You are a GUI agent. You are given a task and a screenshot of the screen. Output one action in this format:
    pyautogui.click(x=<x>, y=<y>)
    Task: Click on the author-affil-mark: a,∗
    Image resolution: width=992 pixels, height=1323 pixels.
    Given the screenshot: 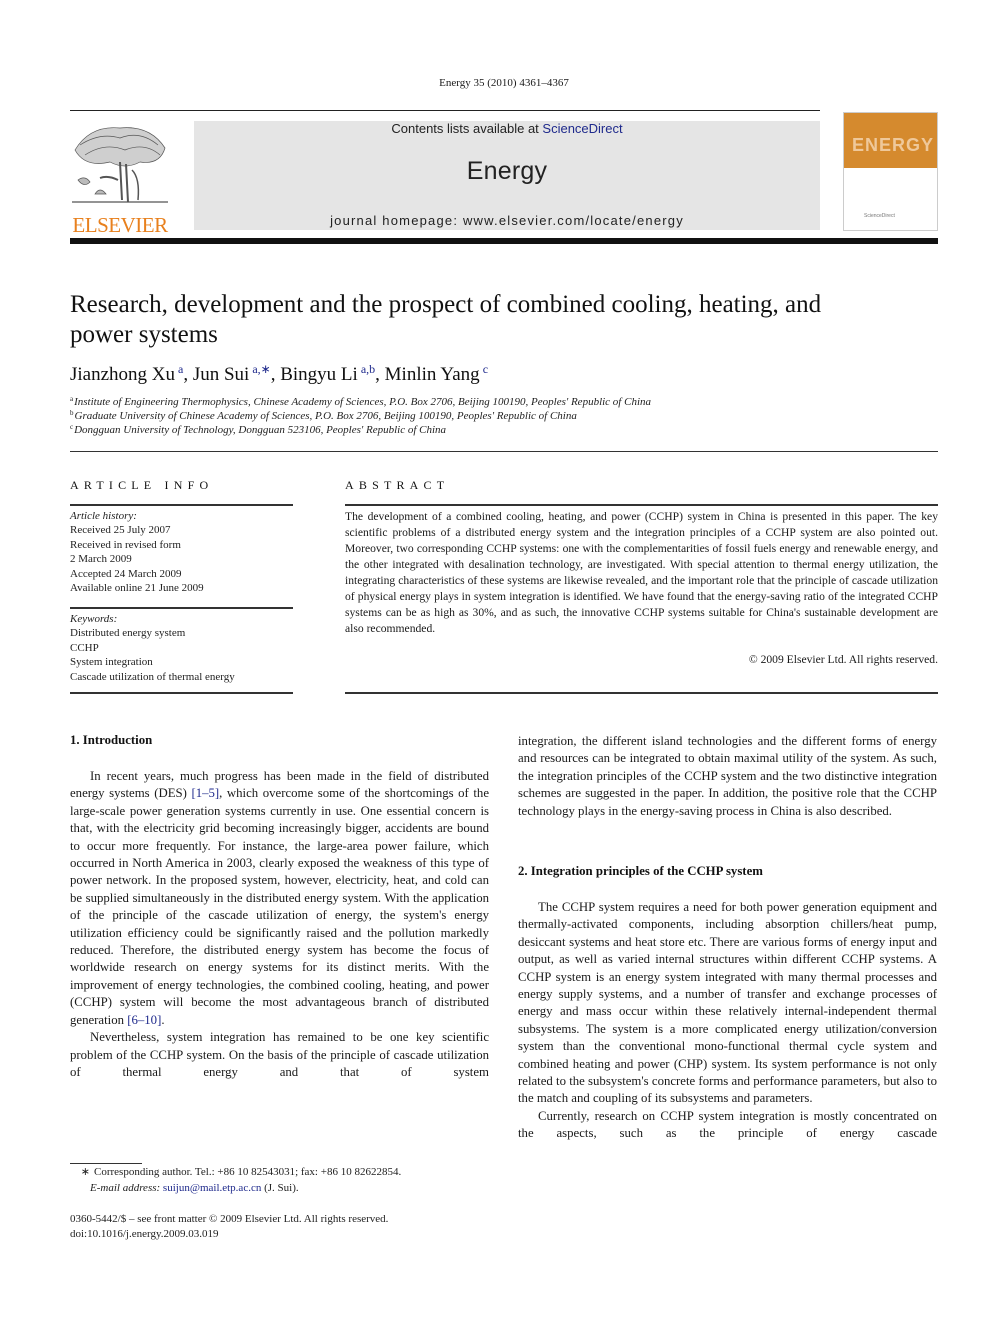 What is the action you would take?
    pyautogui.click(x=261, y=369)
    